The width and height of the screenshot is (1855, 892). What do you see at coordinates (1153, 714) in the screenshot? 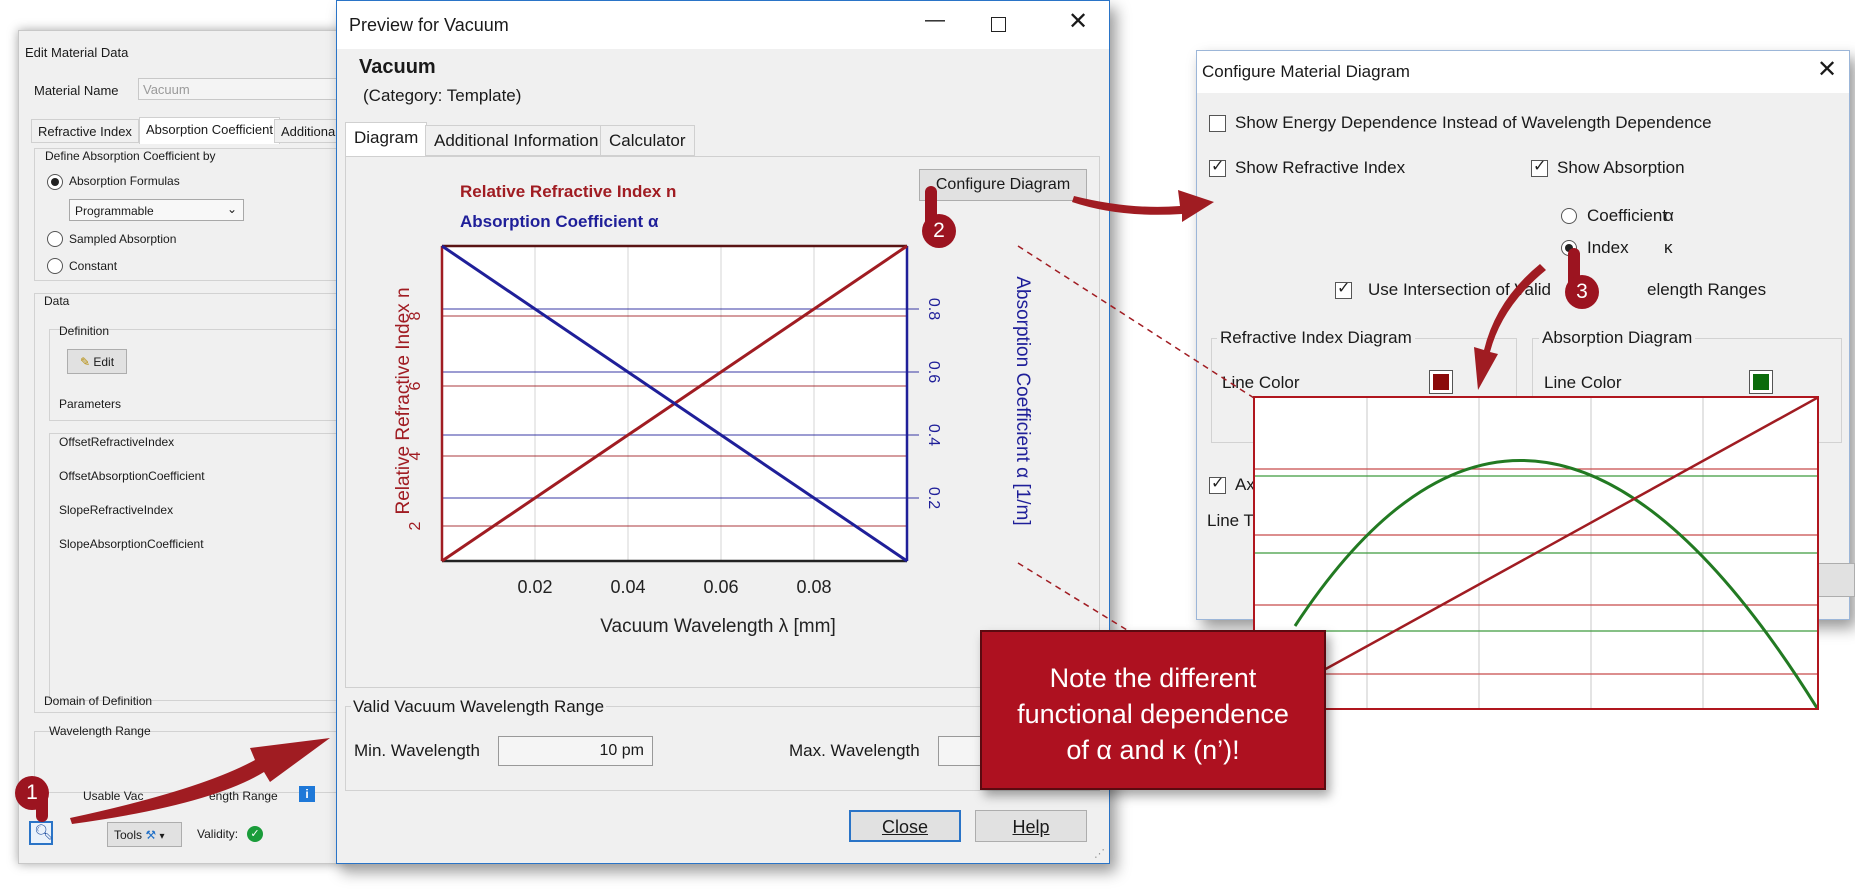
I see `note-line: functional dependence` at bounding box center [1153, 714].